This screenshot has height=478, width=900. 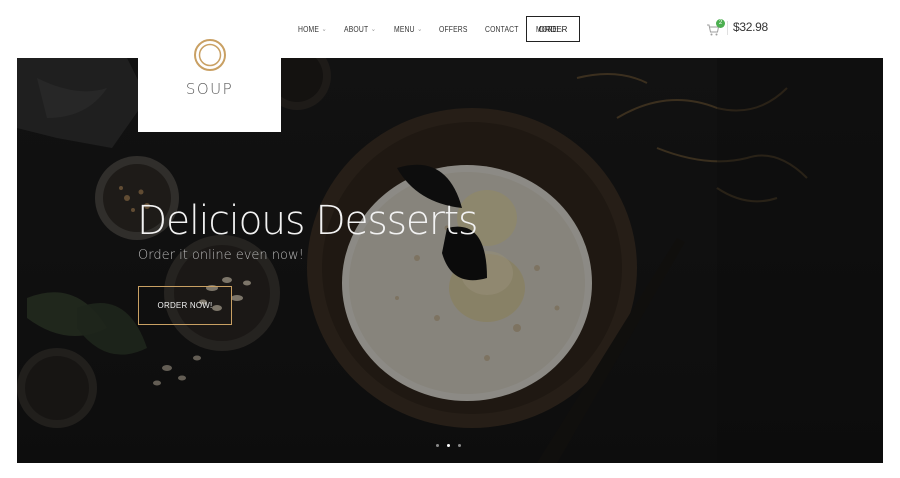 I want to click on nav-item-menu: MENU ⌄, so click(x=408, y=29).